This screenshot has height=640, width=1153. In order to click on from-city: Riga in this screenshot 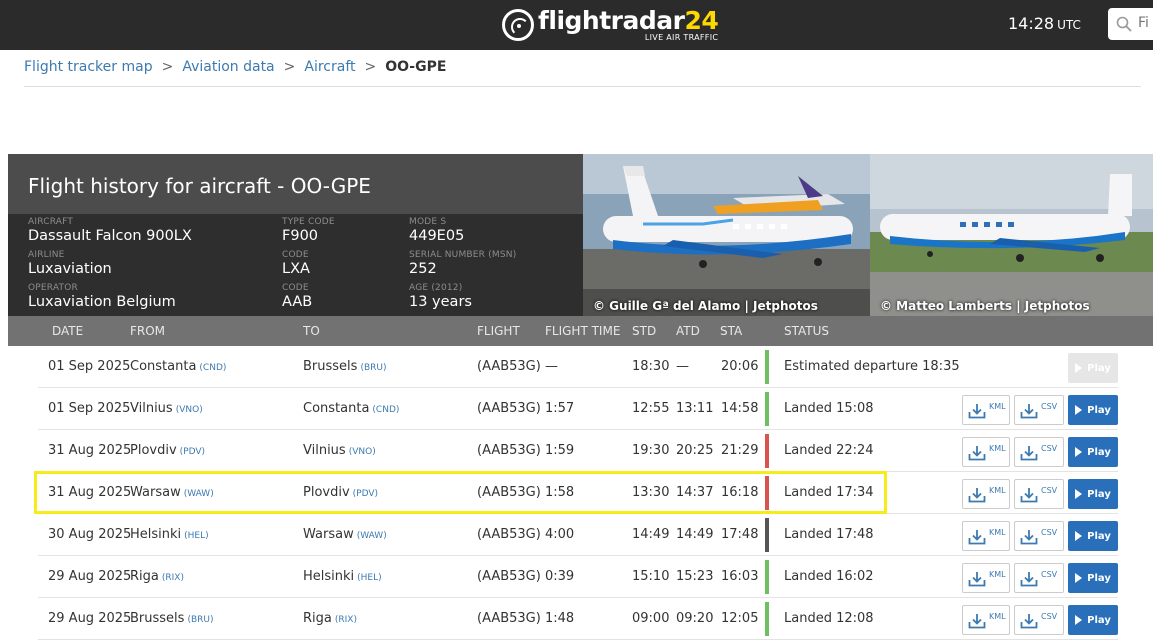, I will do `click(144, 576)`.